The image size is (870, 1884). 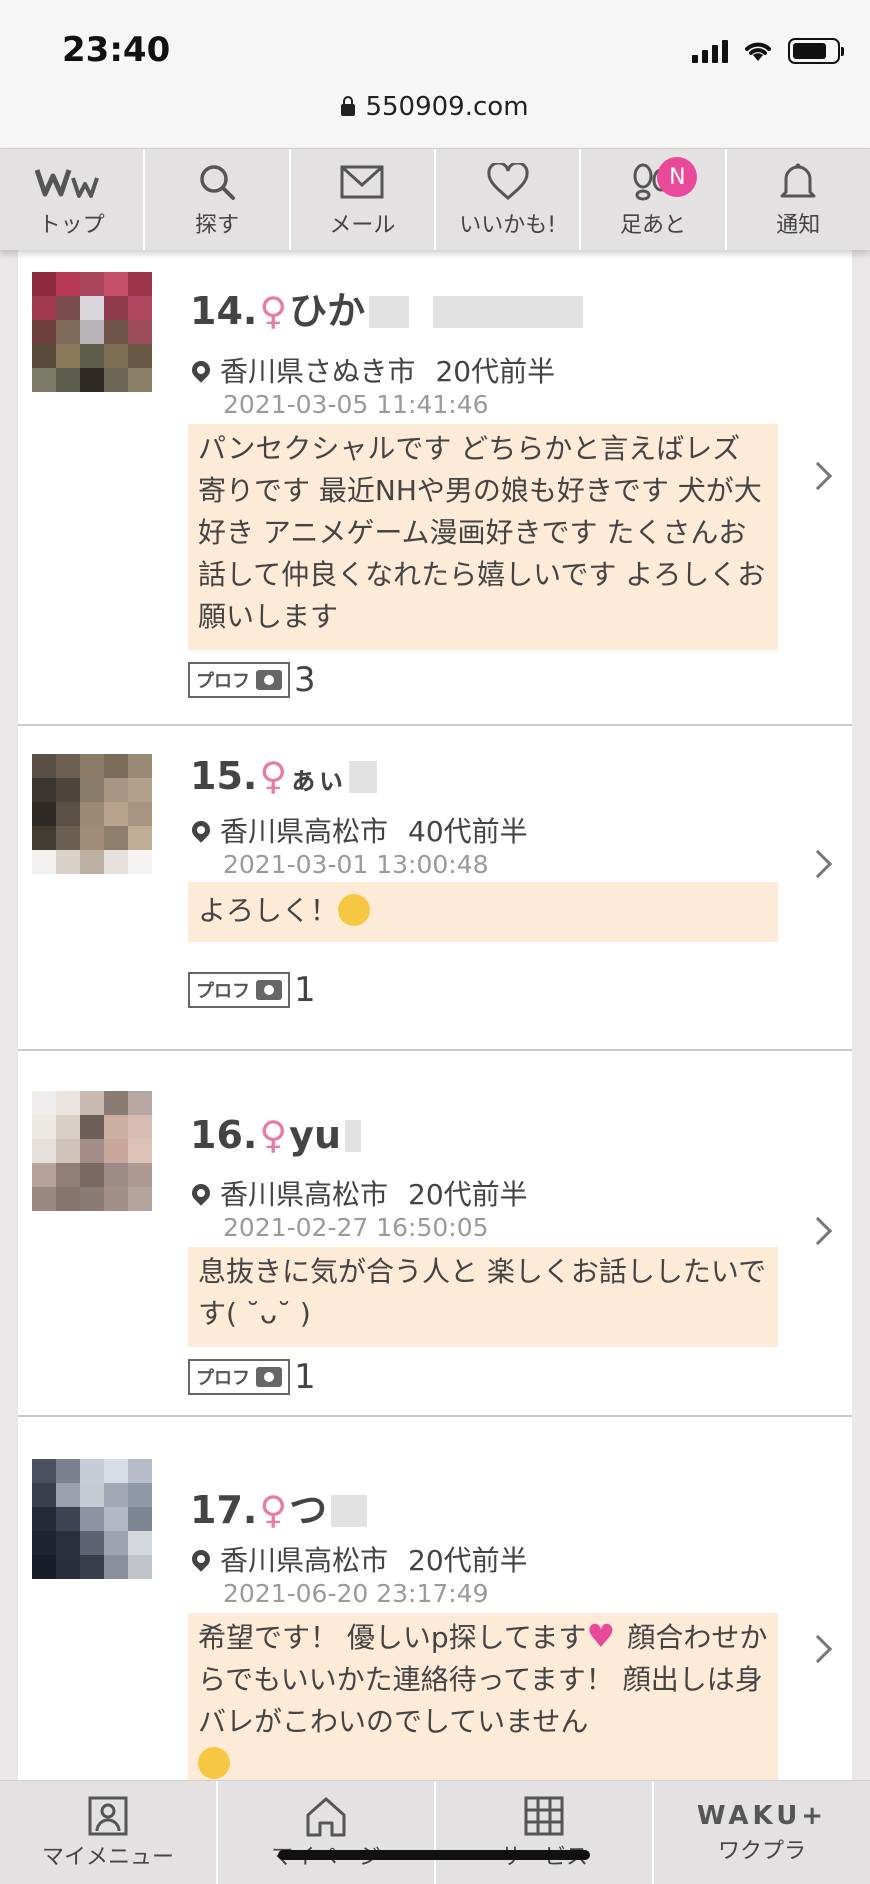 What do you see at coordinates (447, 107) in the screenshot?
I see `url-text: 550909.com` at bounding box center [447, 107].